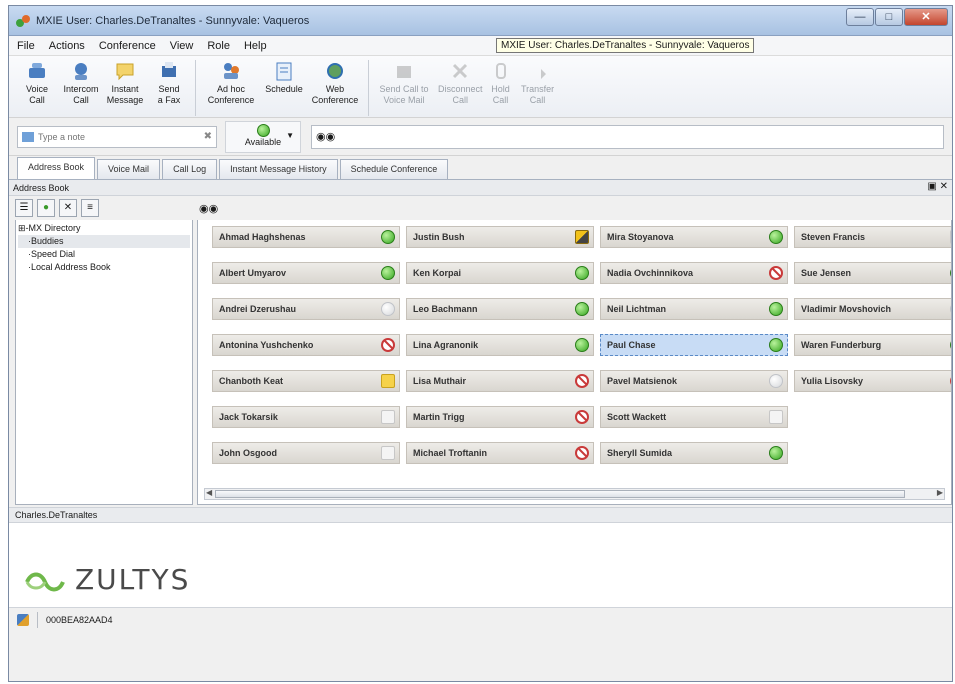 This screenshot has height=684, width=955. I want to click on note-input, so click(121, 136).